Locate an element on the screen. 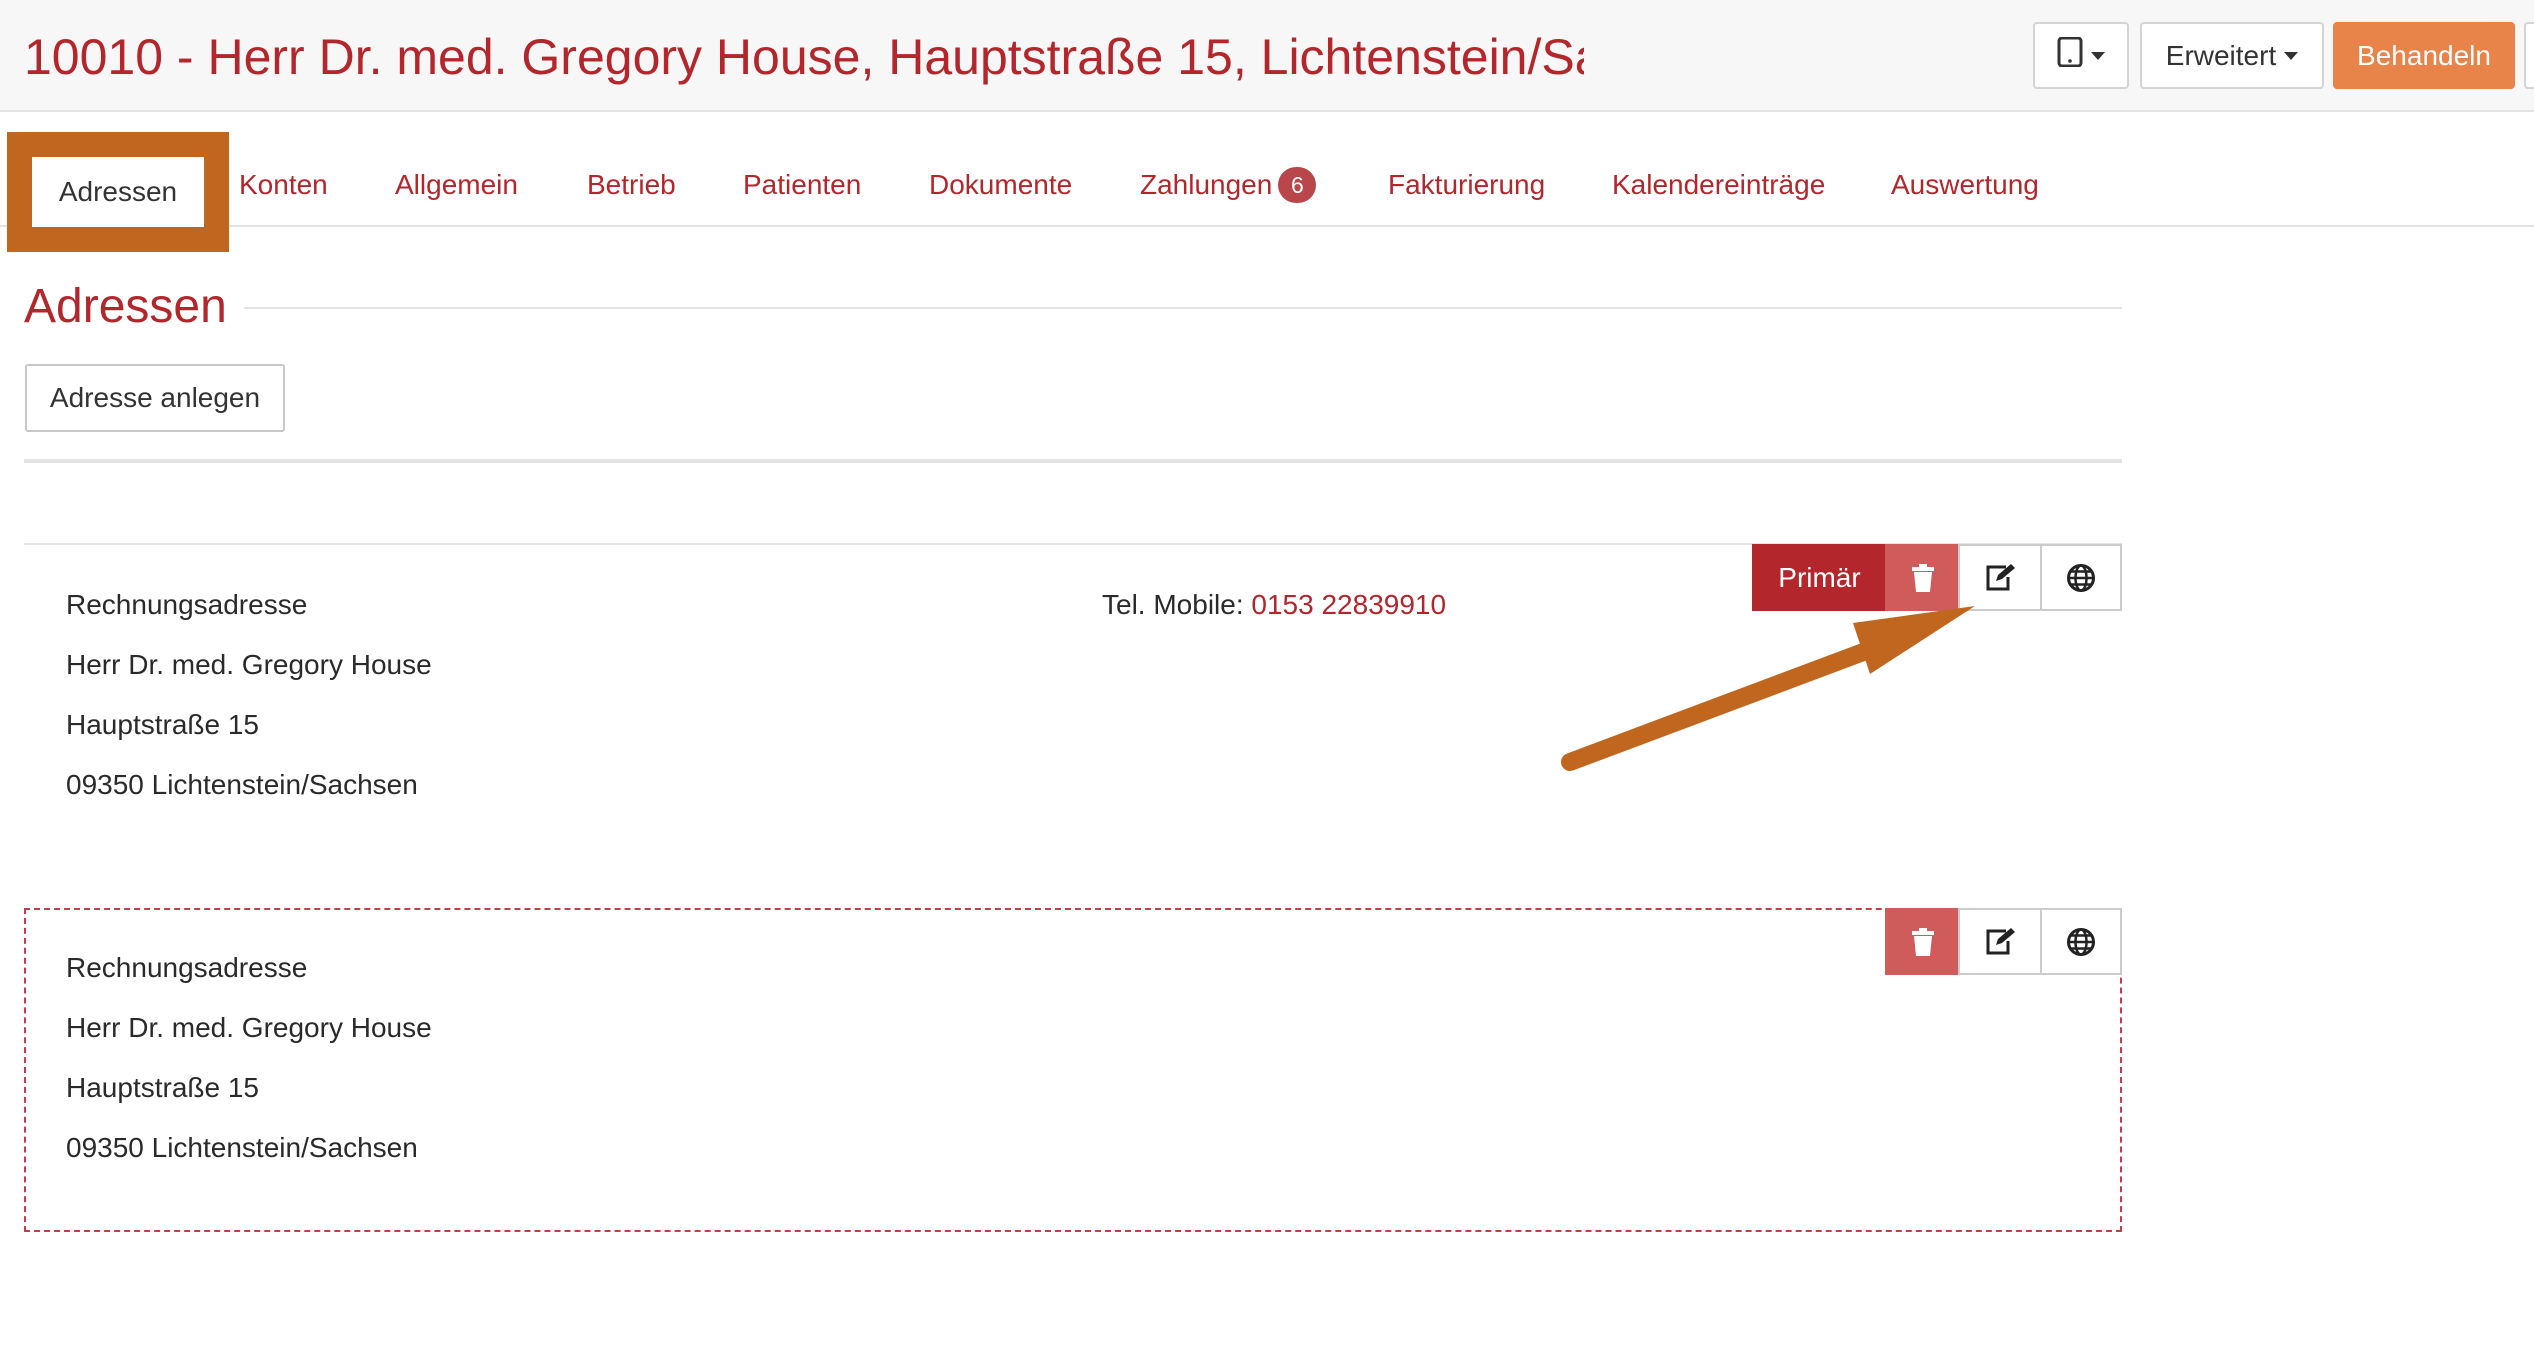 This screenshot has width=2534, height=1370. tab-fakturierung: Fakturierung is located at coordinates (1466, 179).